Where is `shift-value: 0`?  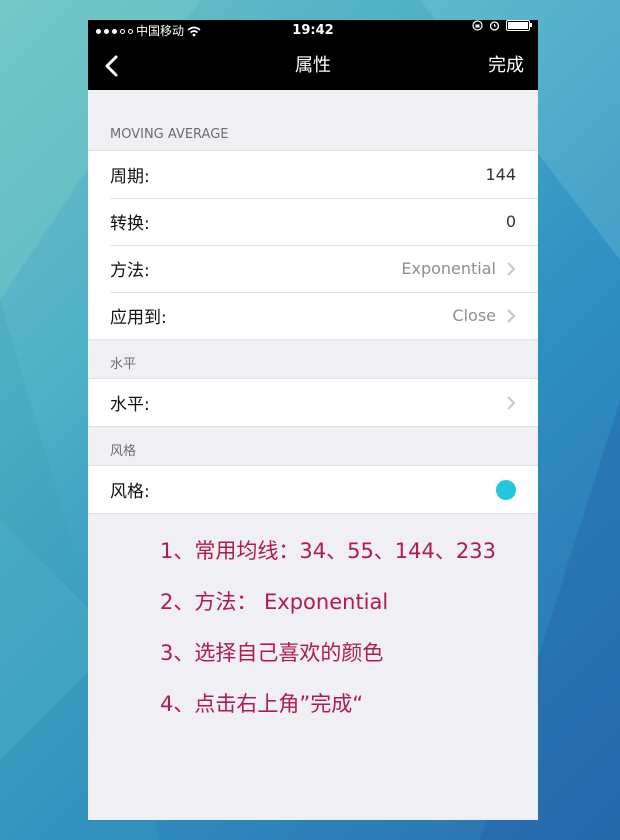
shift-value: 0 is located at coordinates (511, 221).